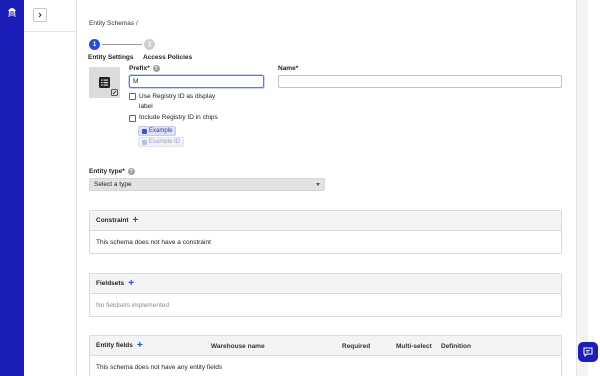 The width and height of the screenshot is (600, 376). What do you see at coordinates (94, 44) in the screenshot?
I see `step-1-indicator: 1` at bounding box center [94, 44].